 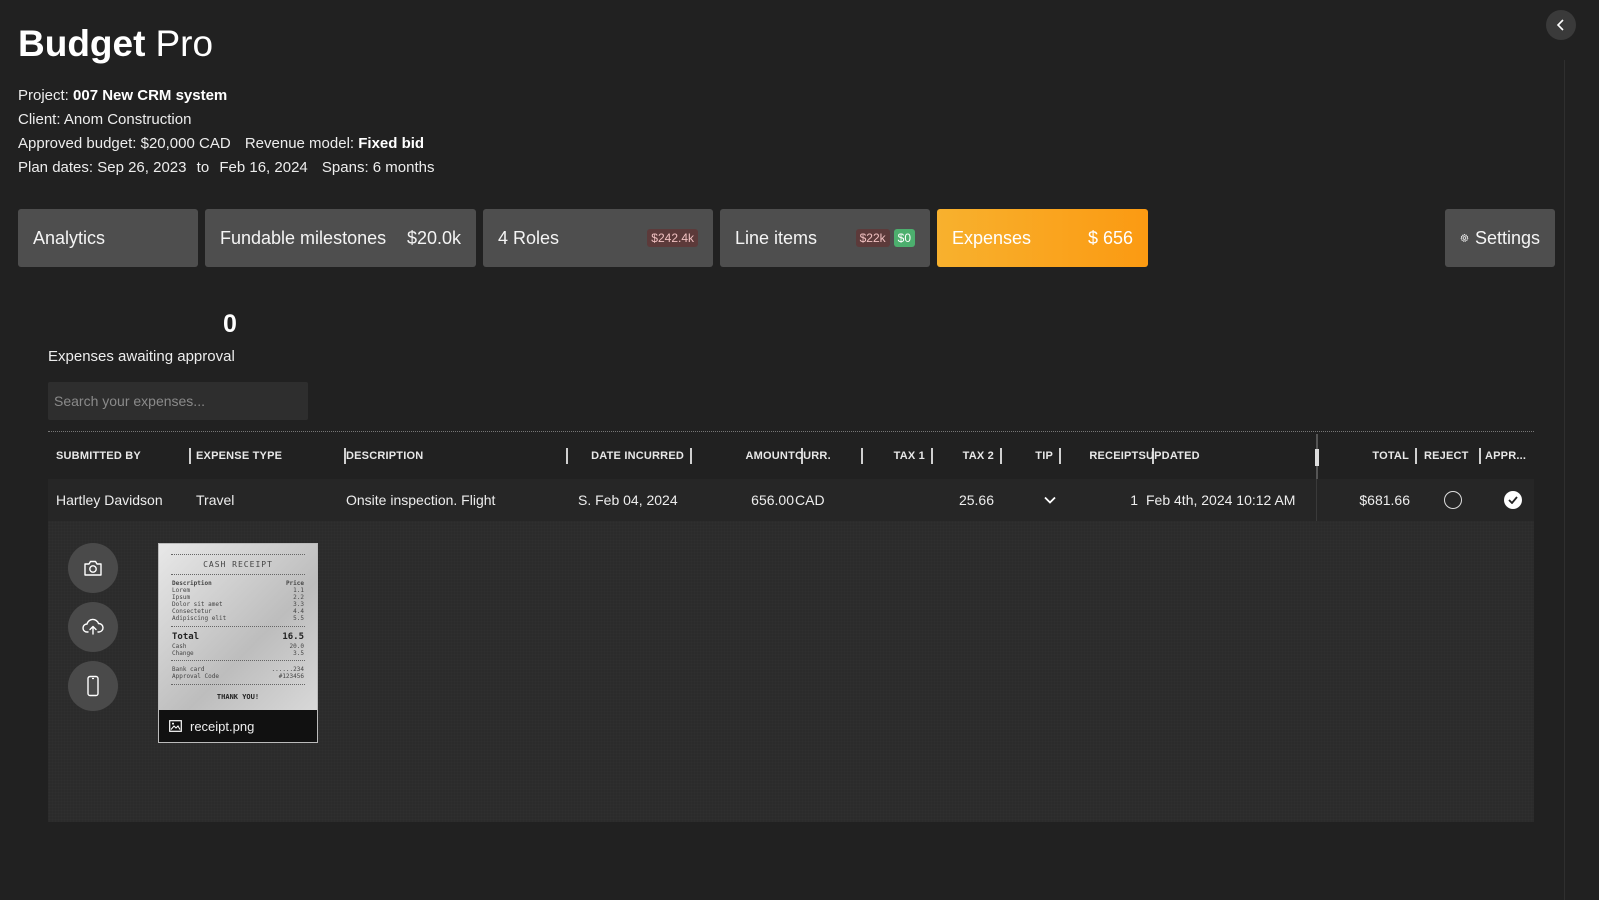 I want to click on revenue-model-value: Fixed bid, so click(x=391, y=143).